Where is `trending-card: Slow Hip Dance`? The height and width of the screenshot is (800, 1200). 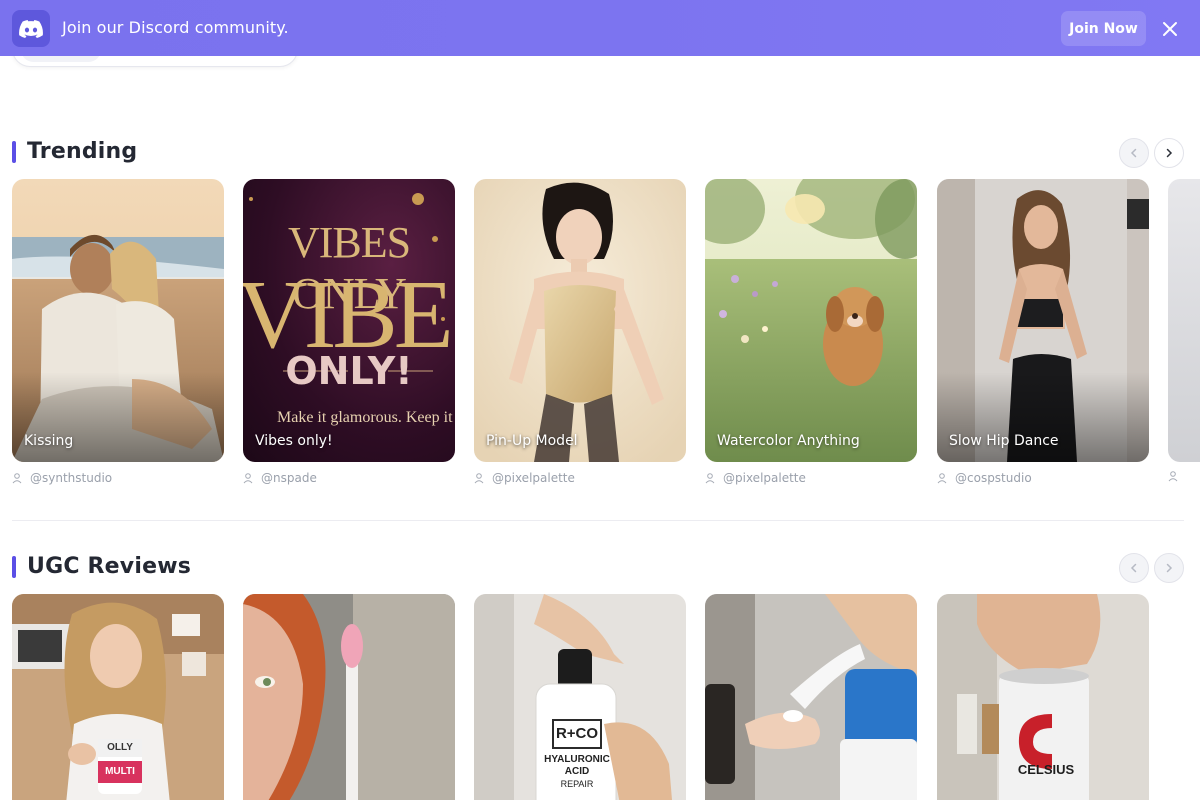 trending-card: Slow Hip Dance is located at coordinates (1043, 320).